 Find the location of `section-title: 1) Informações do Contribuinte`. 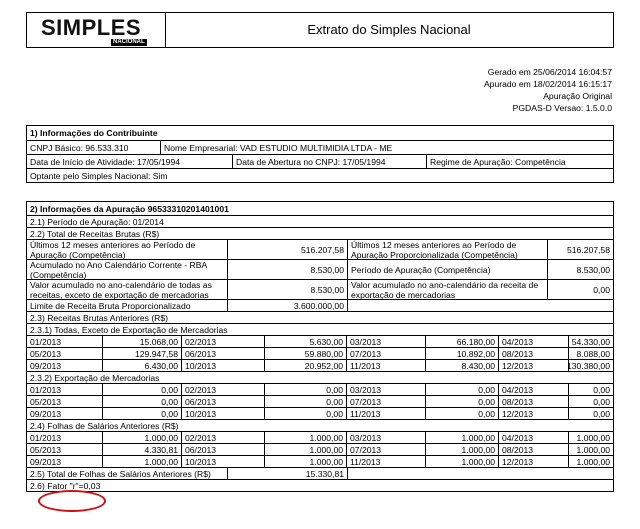

section-title: 1) Informações do Contribuinte is located at coordinates (94, 133).